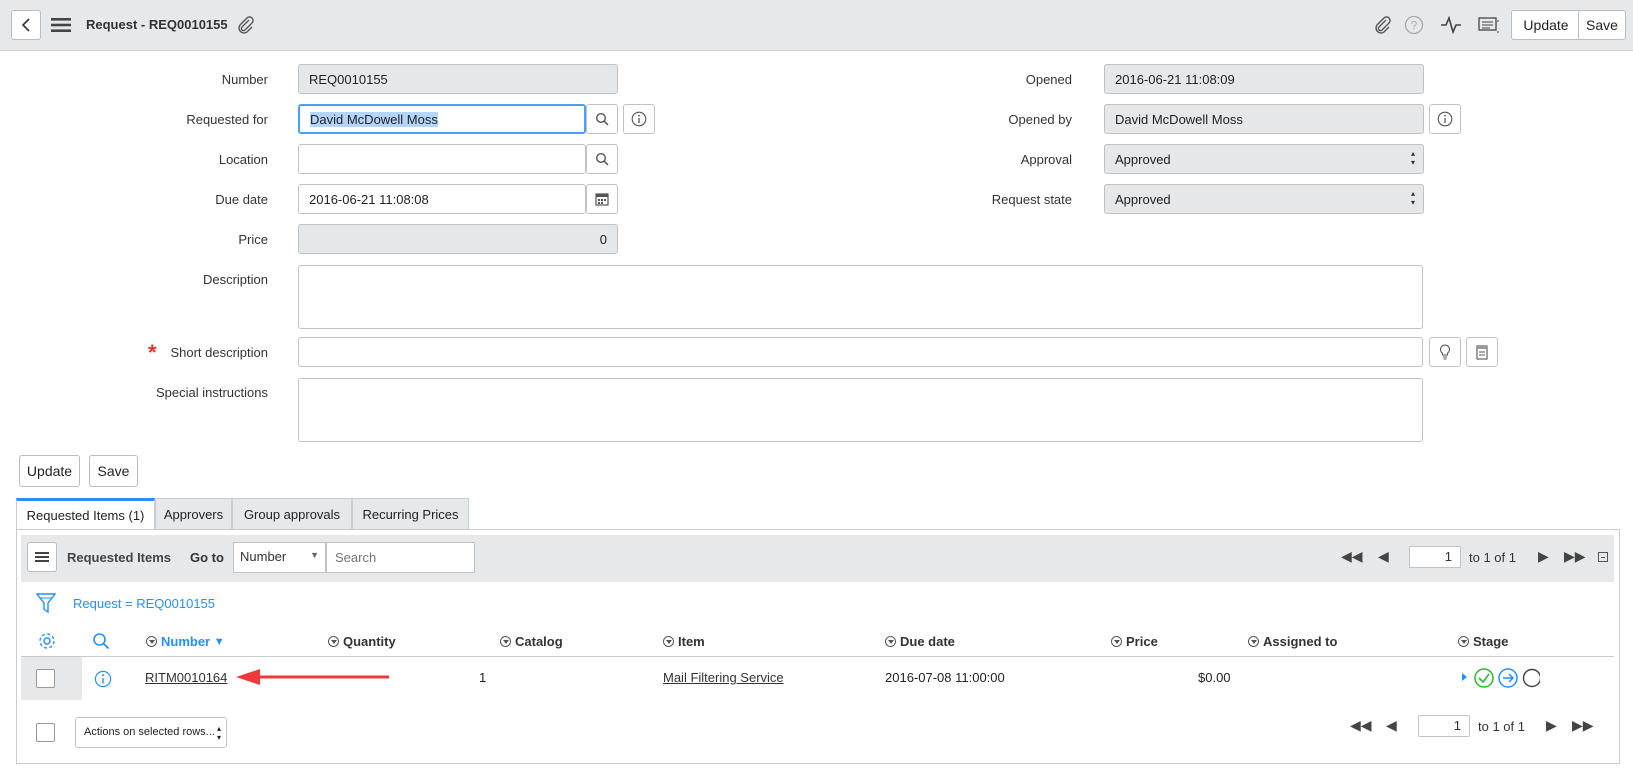  What do you see at coordinates (1292, 641) in the screenshot?
I see `column-header-assigned-to: Assigned to` at bounding box center [1292, 641].